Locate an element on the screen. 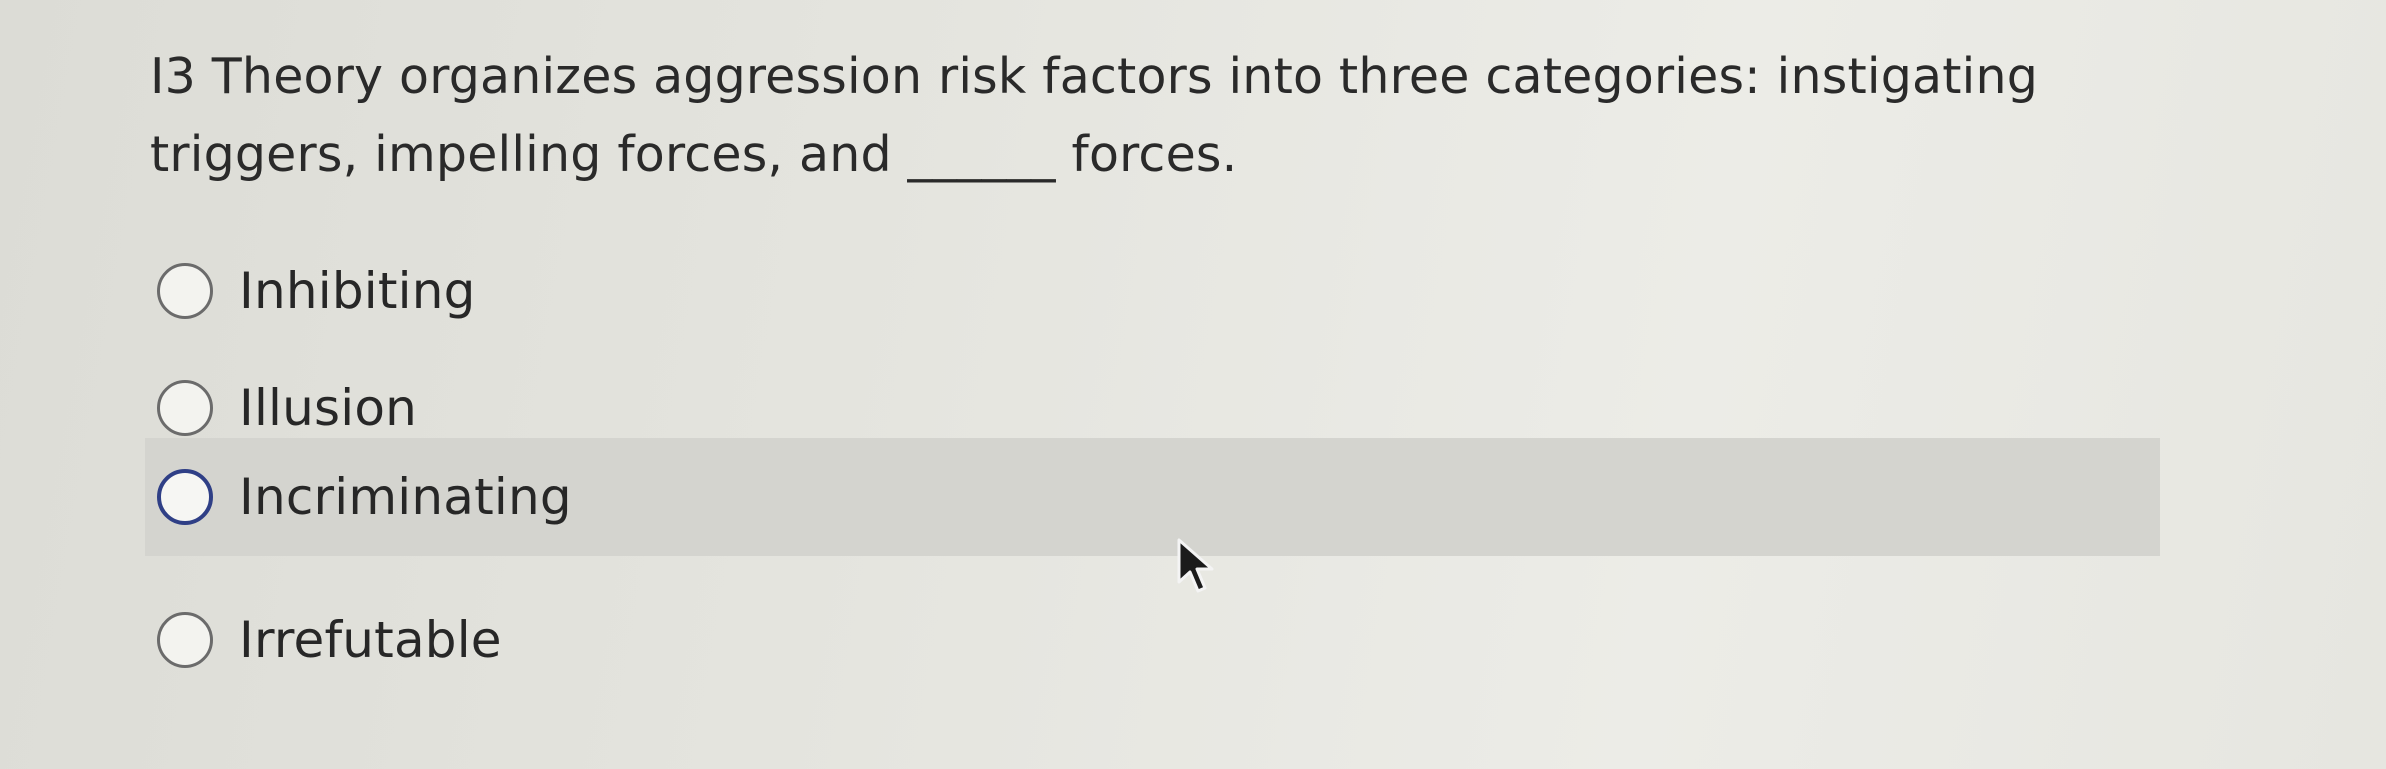 The image size is (2386, 769). answer-label: Incriminating is located at coordinates (405, 497).